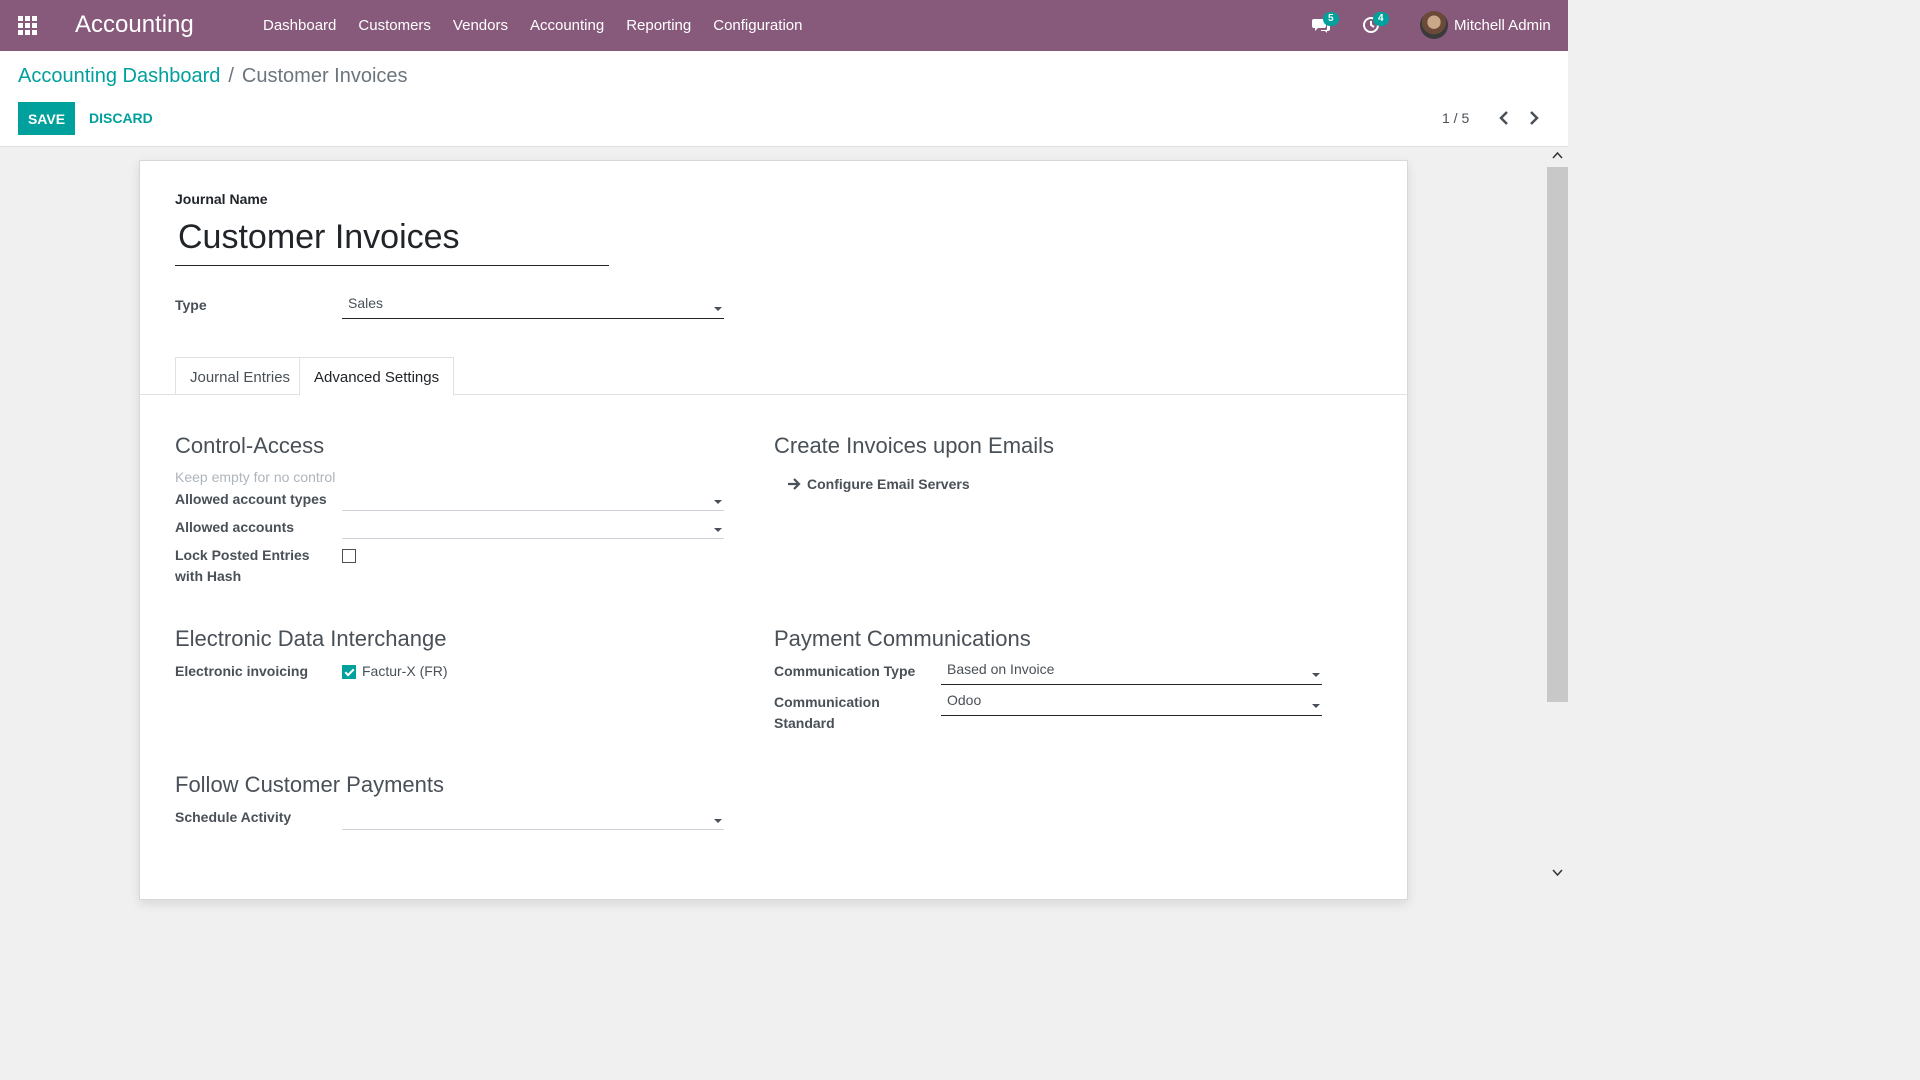 The height and width of the screenshot is (1080, 1920). I want to click on messages-button: 5, so click(1325, 23).